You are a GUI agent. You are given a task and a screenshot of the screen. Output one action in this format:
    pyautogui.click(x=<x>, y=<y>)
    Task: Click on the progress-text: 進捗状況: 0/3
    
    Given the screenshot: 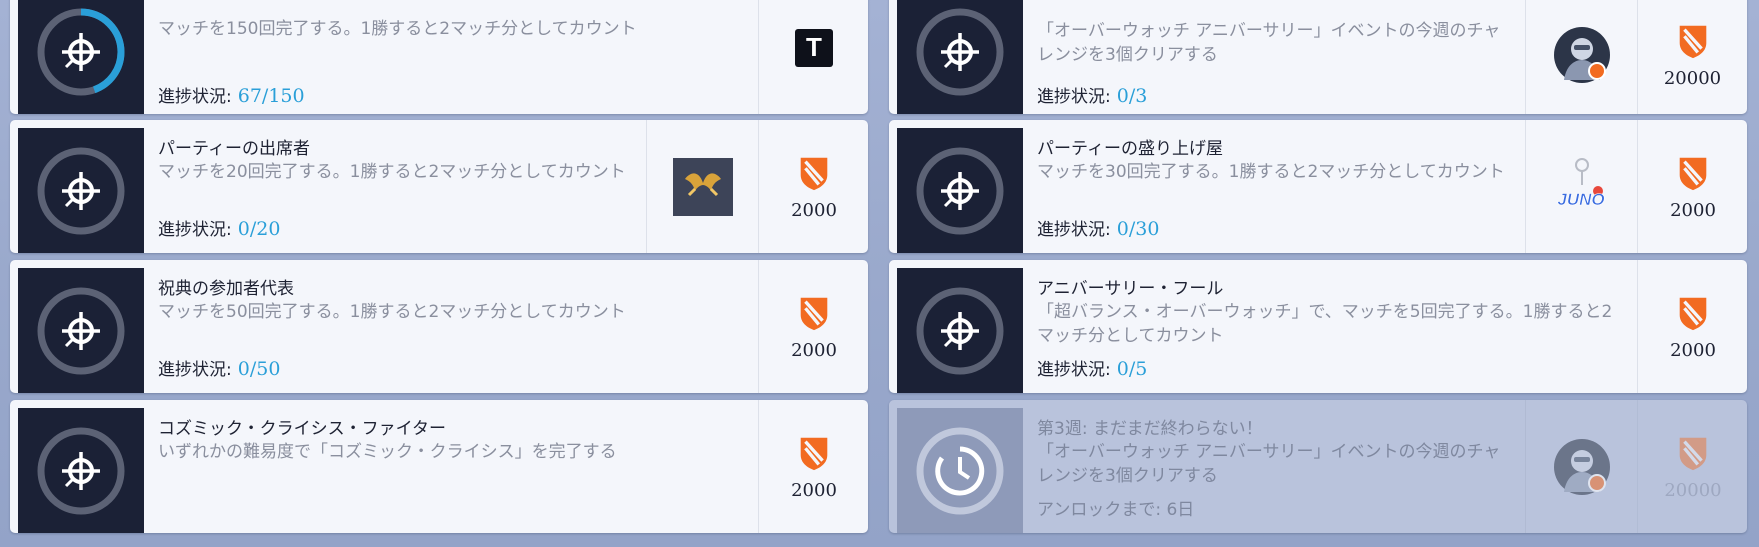 What is the action you would take?
    pyautogui.click(x=1092, y=96)
    